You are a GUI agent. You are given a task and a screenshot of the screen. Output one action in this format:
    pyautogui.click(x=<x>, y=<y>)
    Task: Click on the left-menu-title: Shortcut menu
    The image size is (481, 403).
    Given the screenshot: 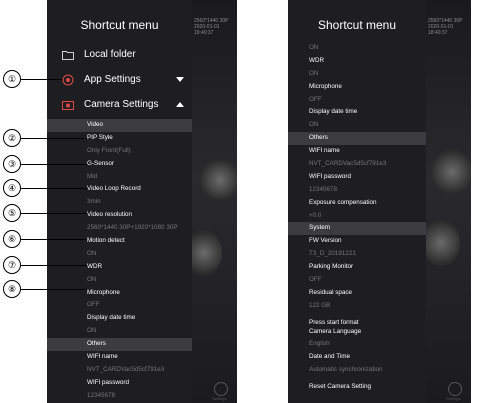 What is the action you would take?
    pyautogui.click(x=119, y=25)
    